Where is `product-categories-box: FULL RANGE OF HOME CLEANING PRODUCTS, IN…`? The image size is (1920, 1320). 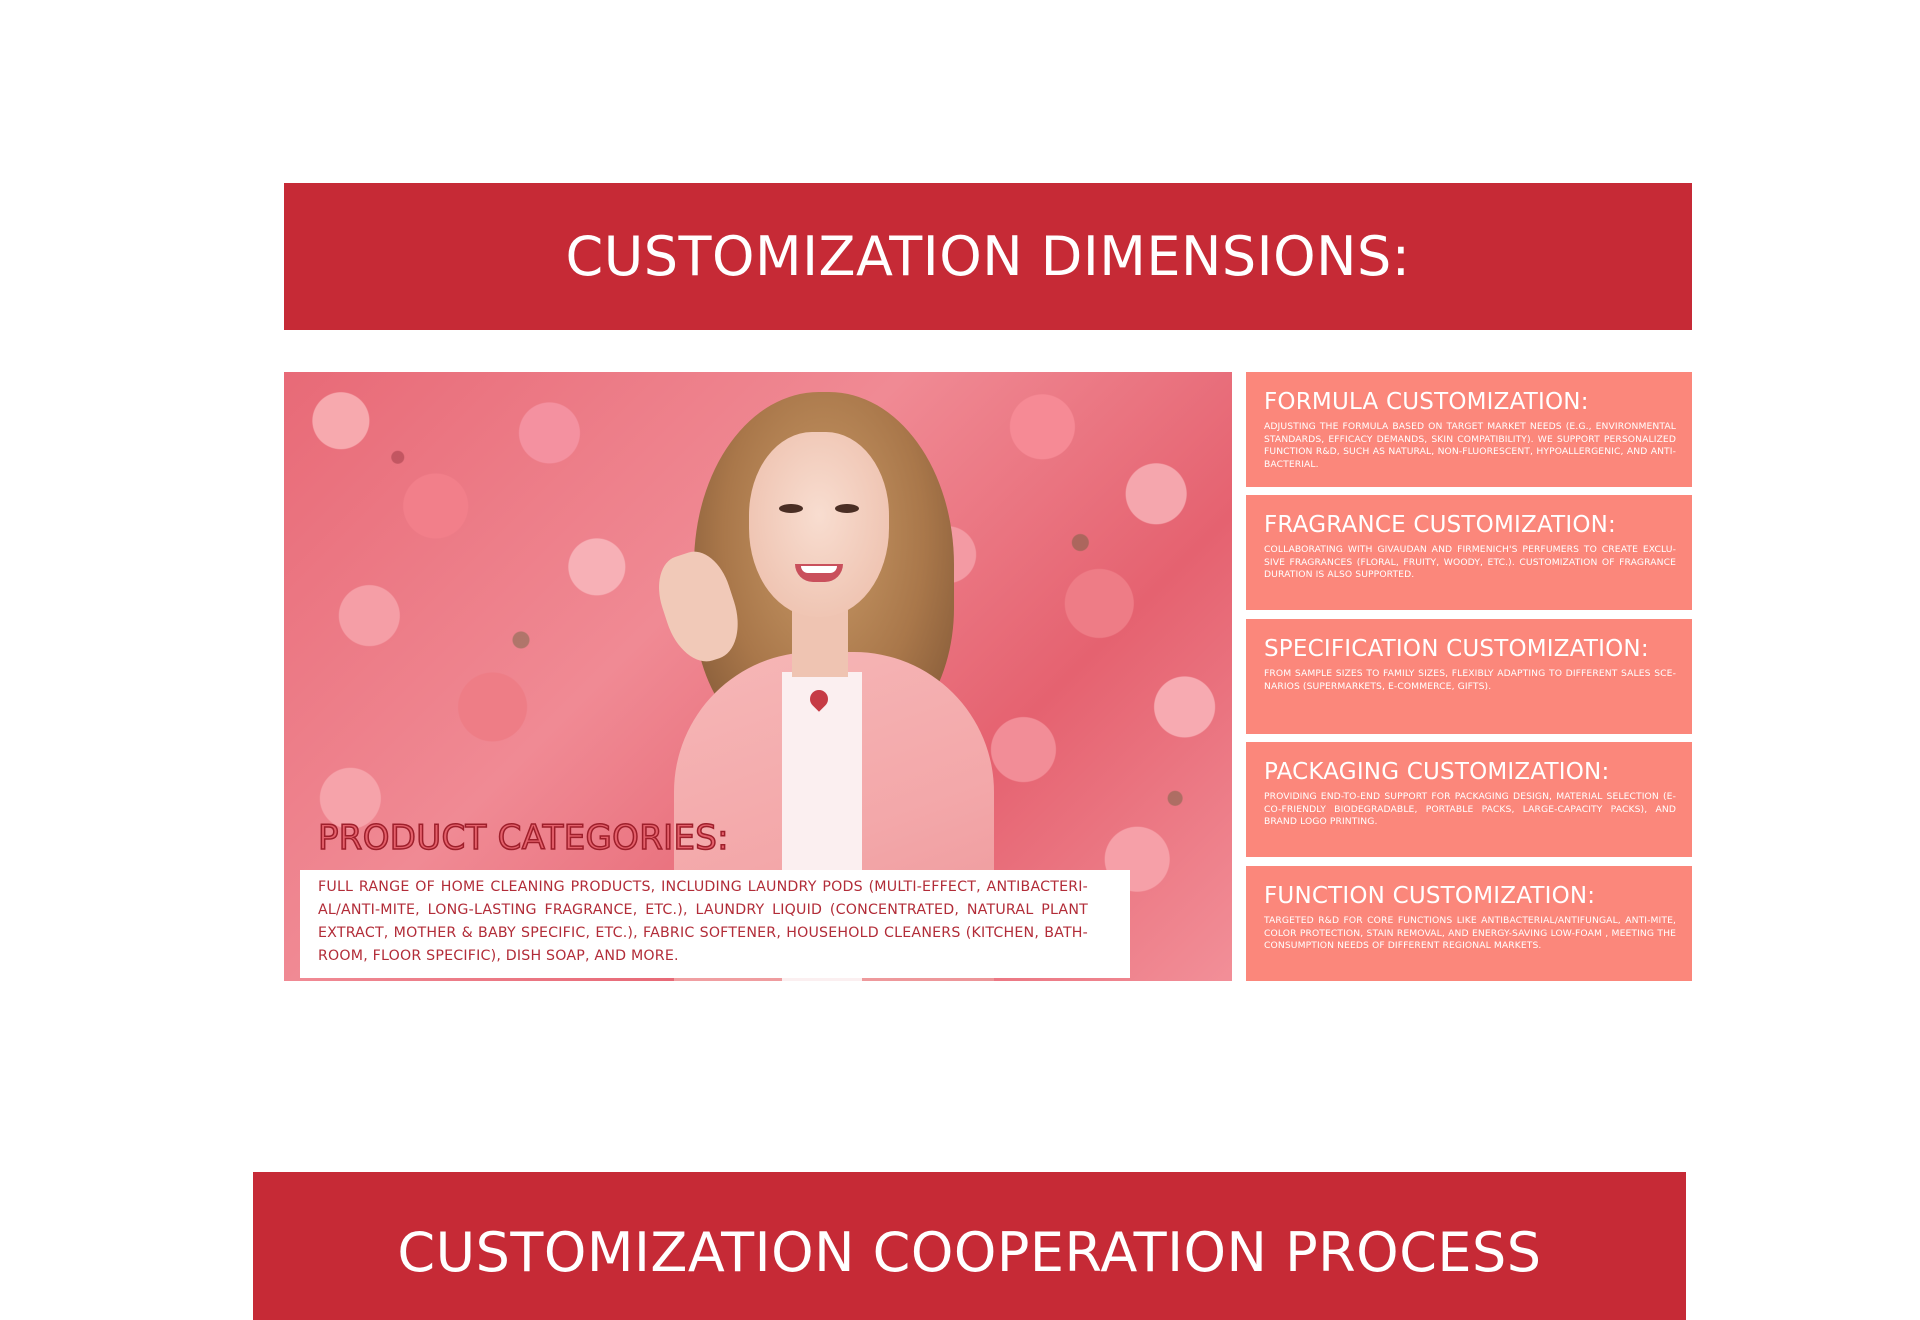
product-categories-box: FULL RANGE OF HOME CLEANING PRODUCTS, IN… is located at coordinates (715, 924).